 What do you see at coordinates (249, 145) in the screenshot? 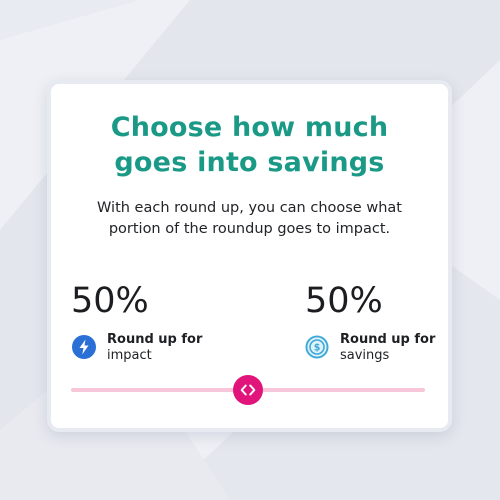
I see `card-title: Choose how much goes into savings` at bounding box center [249, 145].